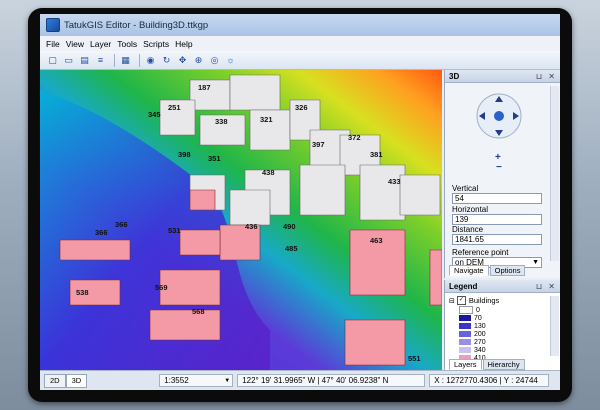 Image resolution: width=600 pixels, height=410 pixels. I want to click on legend-title: Legend, so click(463, 286).